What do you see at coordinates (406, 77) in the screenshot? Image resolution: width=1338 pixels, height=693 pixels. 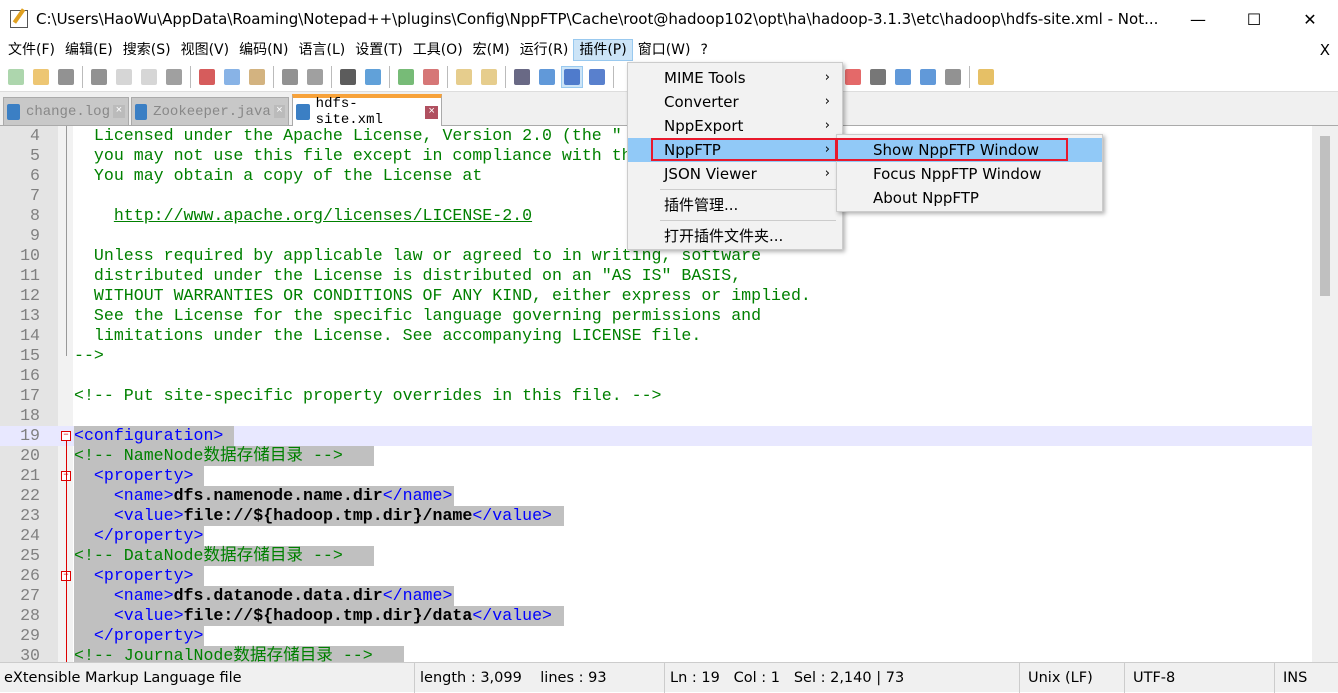 I see `zoom-in-icon` at bounding box center [406, 77].